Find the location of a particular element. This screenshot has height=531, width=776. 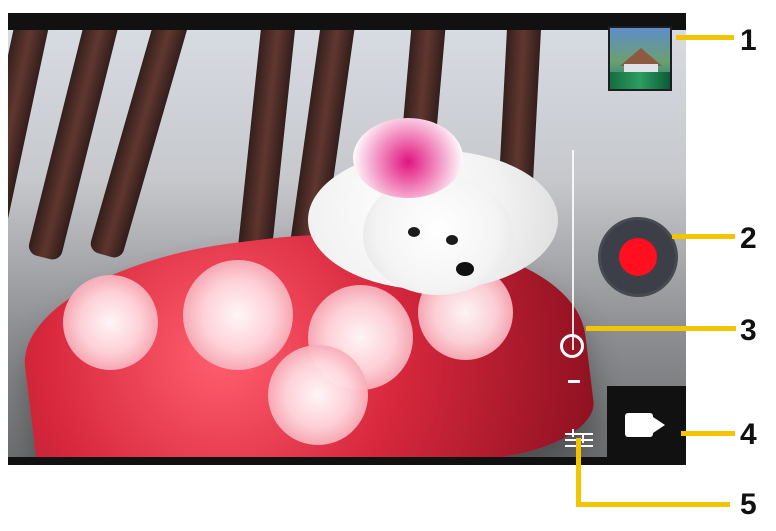

slider-line is located at coordinates (579, 434).